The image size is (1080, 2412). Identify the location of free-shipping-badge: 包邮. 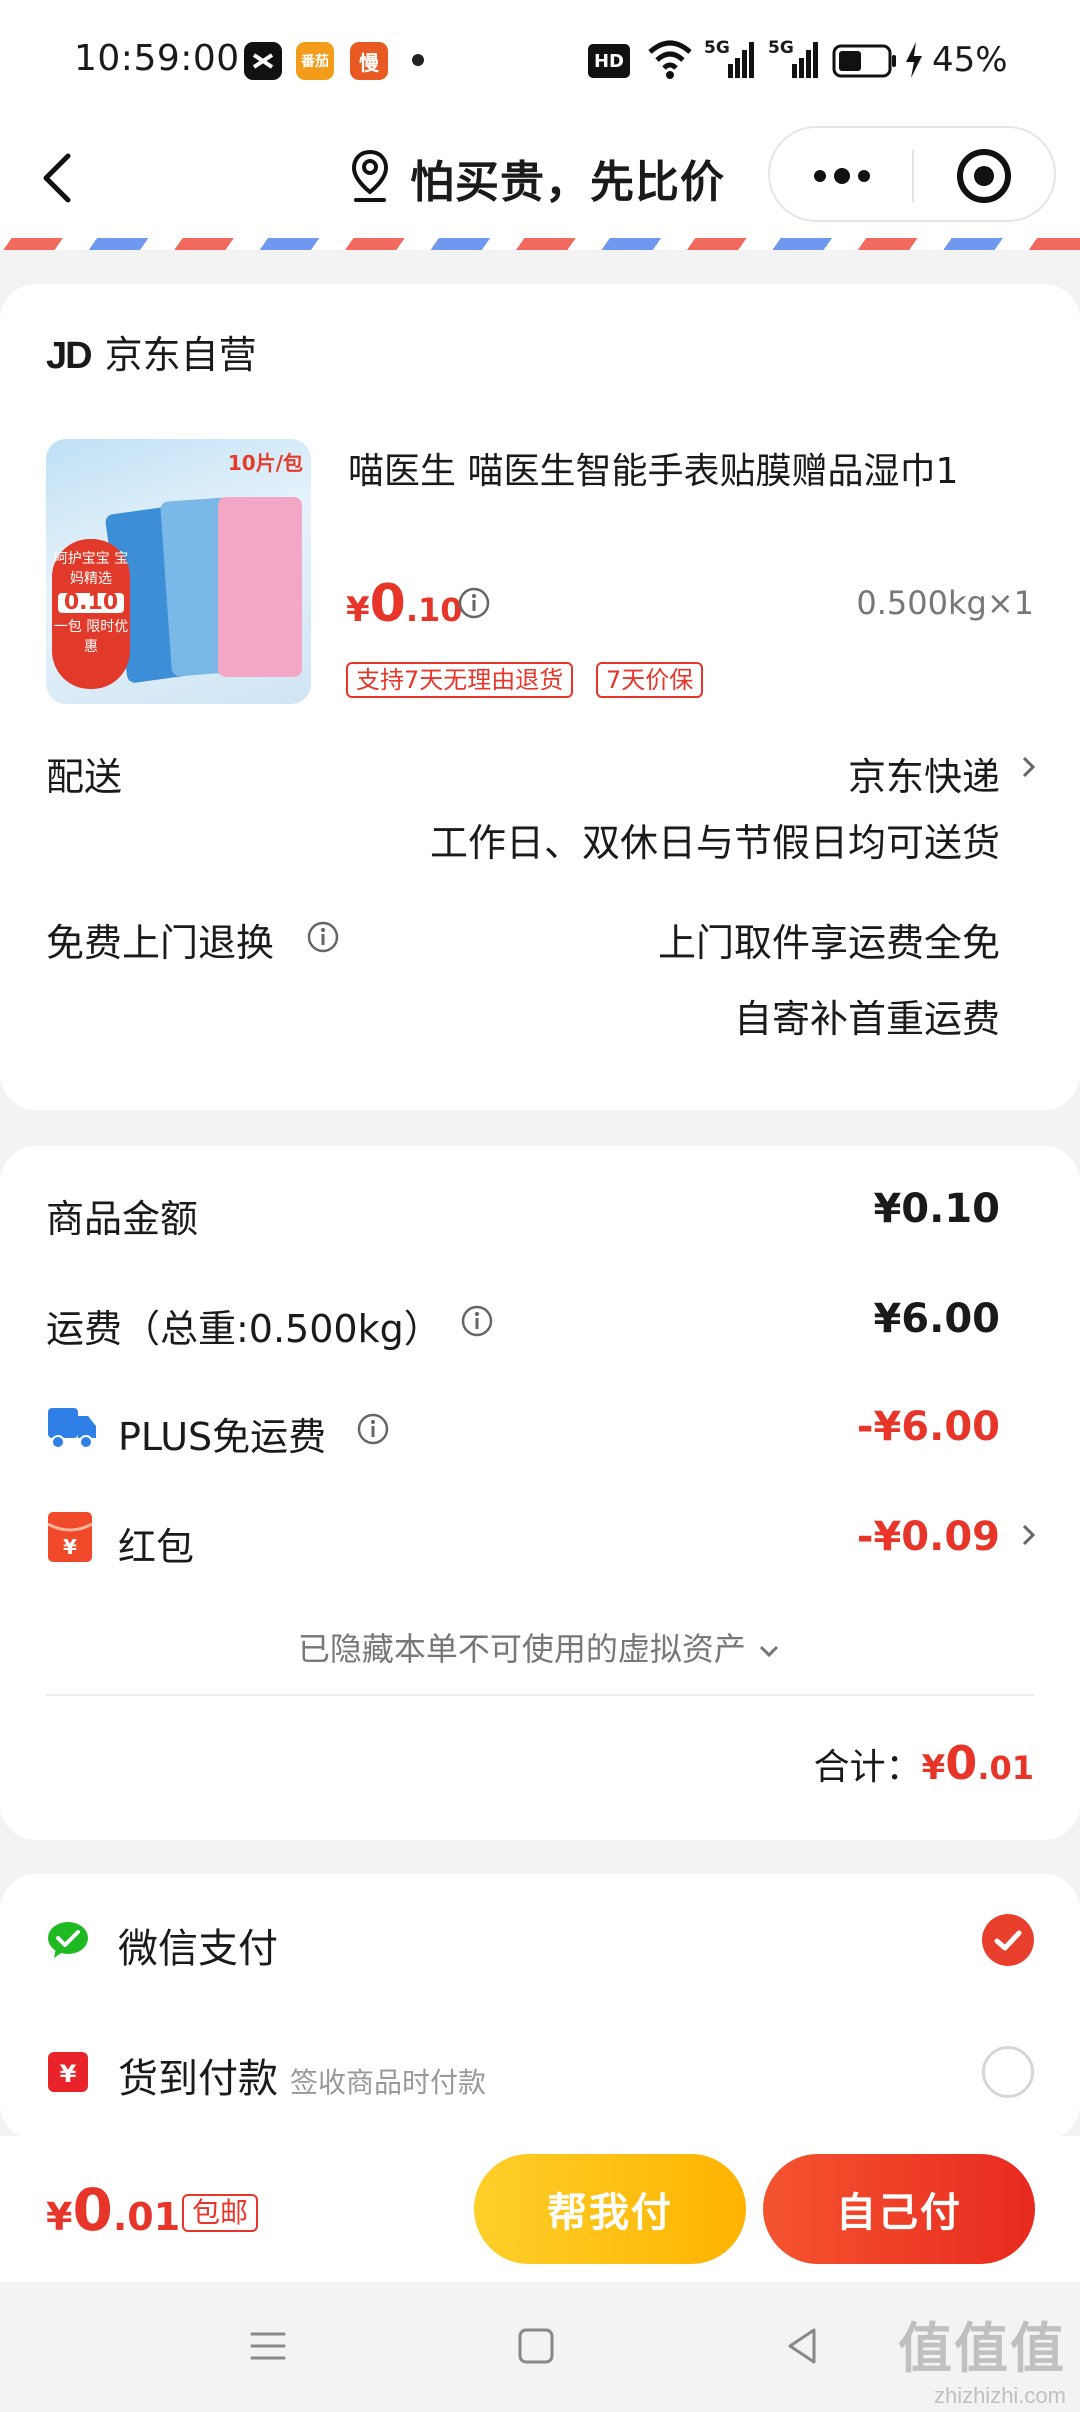
(220, 2213).